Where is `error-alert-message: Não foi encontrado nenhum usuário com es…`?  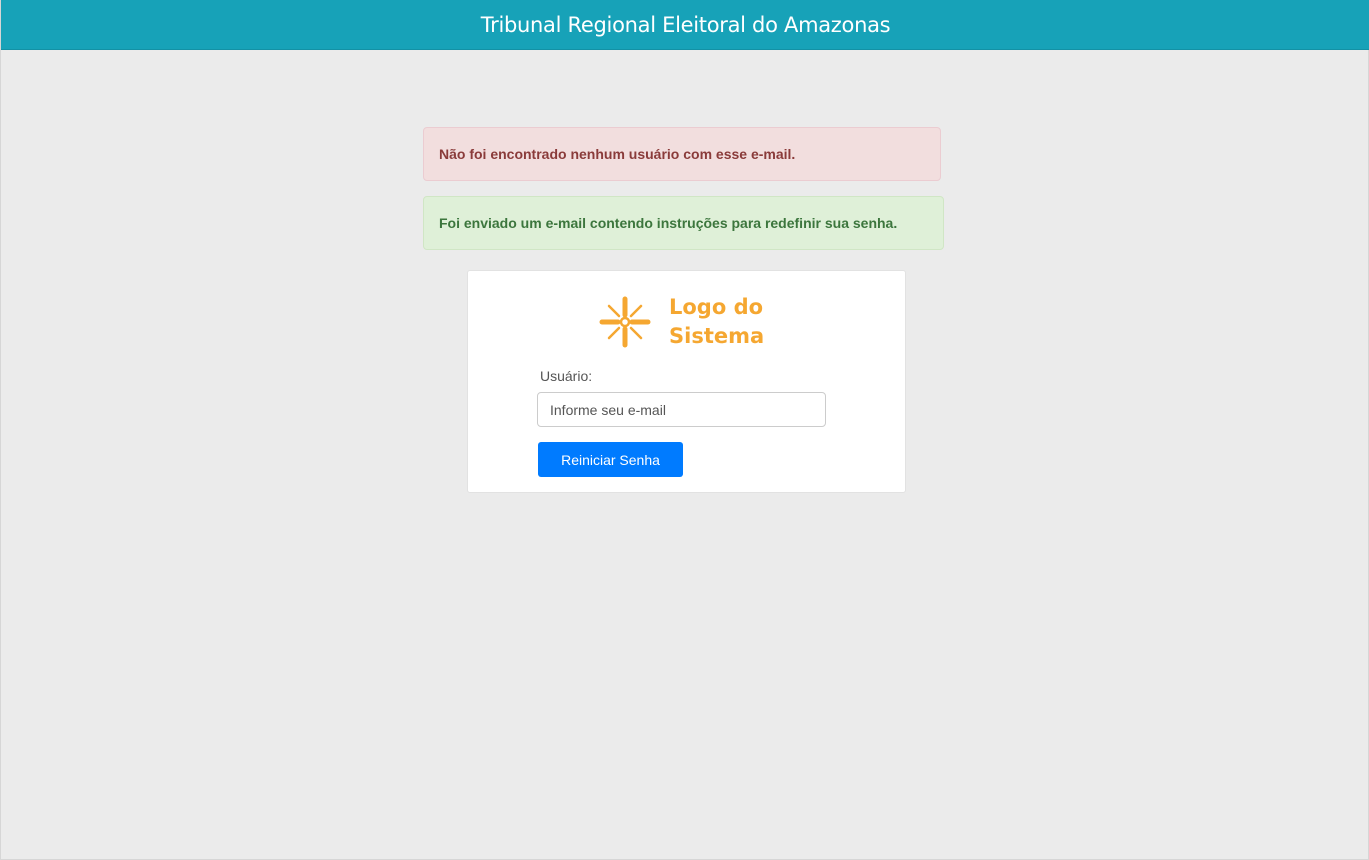 error-alert-message: Não foi encontrado nenhum usuário com es… is located at coordinates (617, 154).